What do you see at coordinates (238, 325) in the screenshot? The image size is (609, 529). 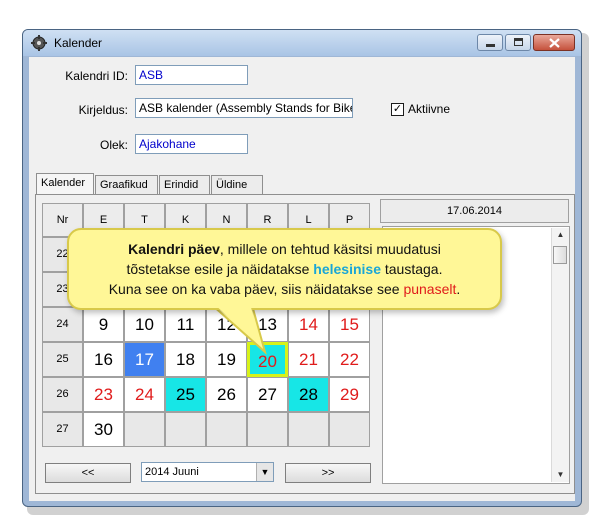 I see `tooltip-pointer-cover` at bounding box center [238, 325].